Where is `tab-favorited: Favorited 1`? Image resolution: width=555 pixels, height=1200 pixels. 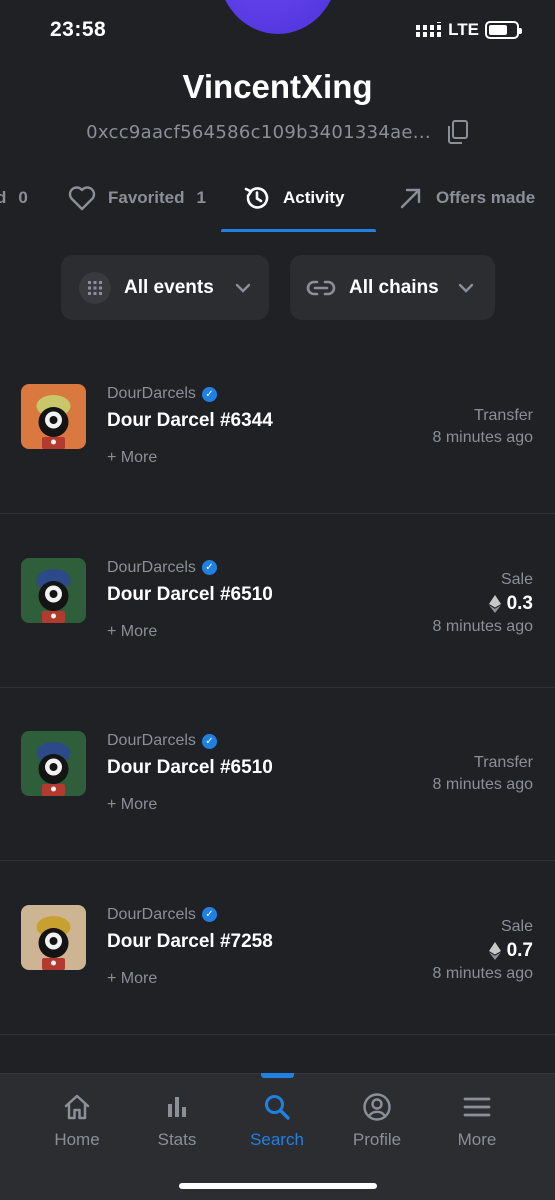 tab-favorited: Favorited 1 is located at coordinates (137, 198).